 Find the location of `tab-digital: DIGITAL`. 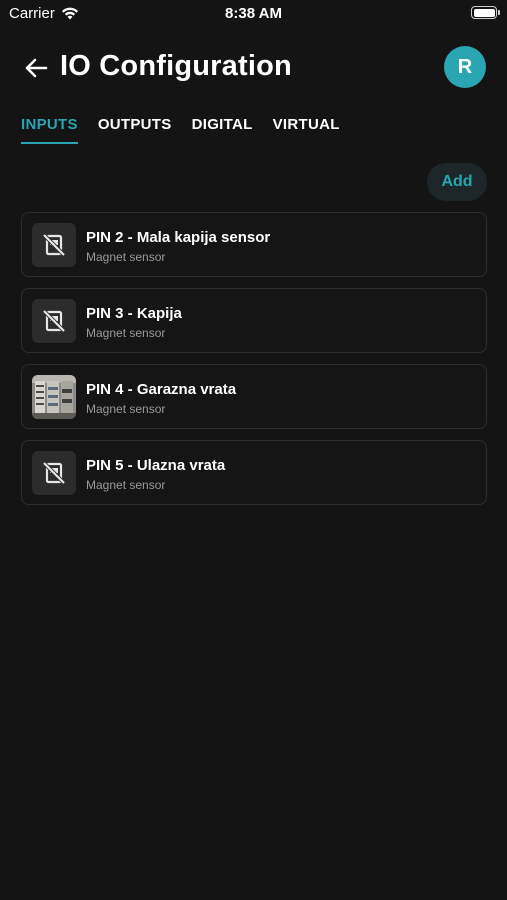

tab-digital: DIGITAL is located at coordinates (222, 130).